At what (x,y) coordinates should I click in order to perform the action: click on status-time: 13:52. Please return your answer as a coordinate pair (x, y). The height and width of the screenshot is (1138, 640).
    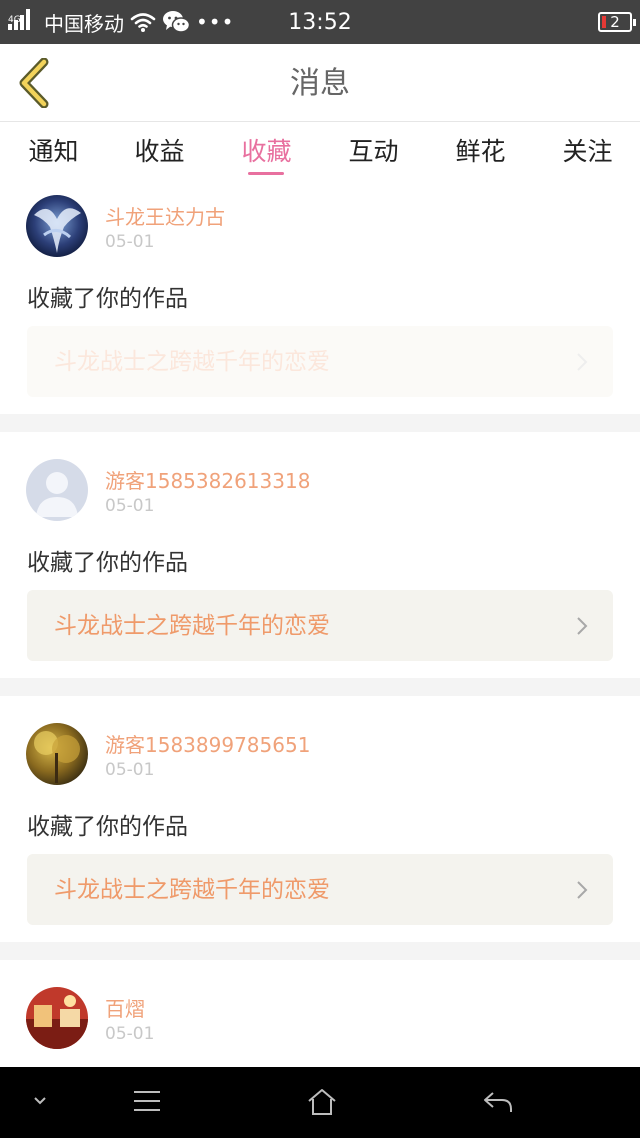
    Looking at the image, I should click on (320, 22).